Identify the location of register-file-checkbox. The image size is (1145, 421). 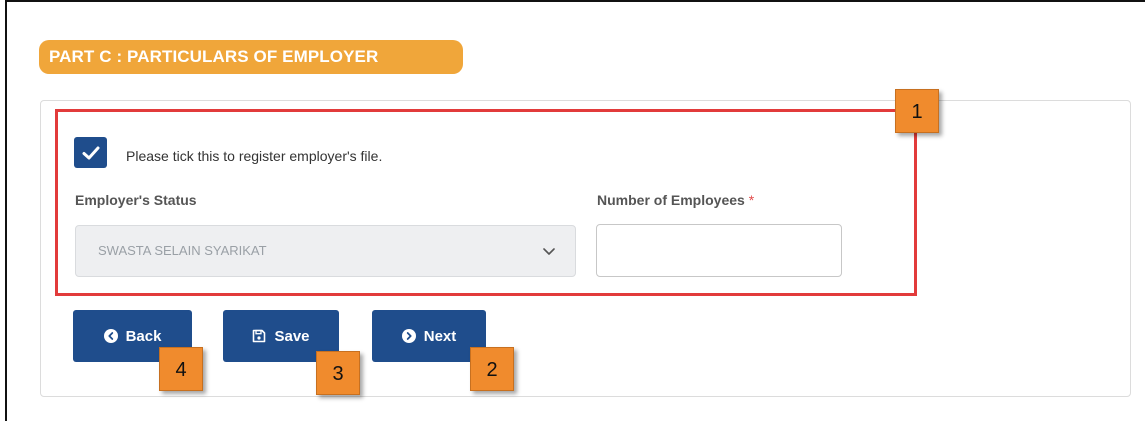
(90, 152).